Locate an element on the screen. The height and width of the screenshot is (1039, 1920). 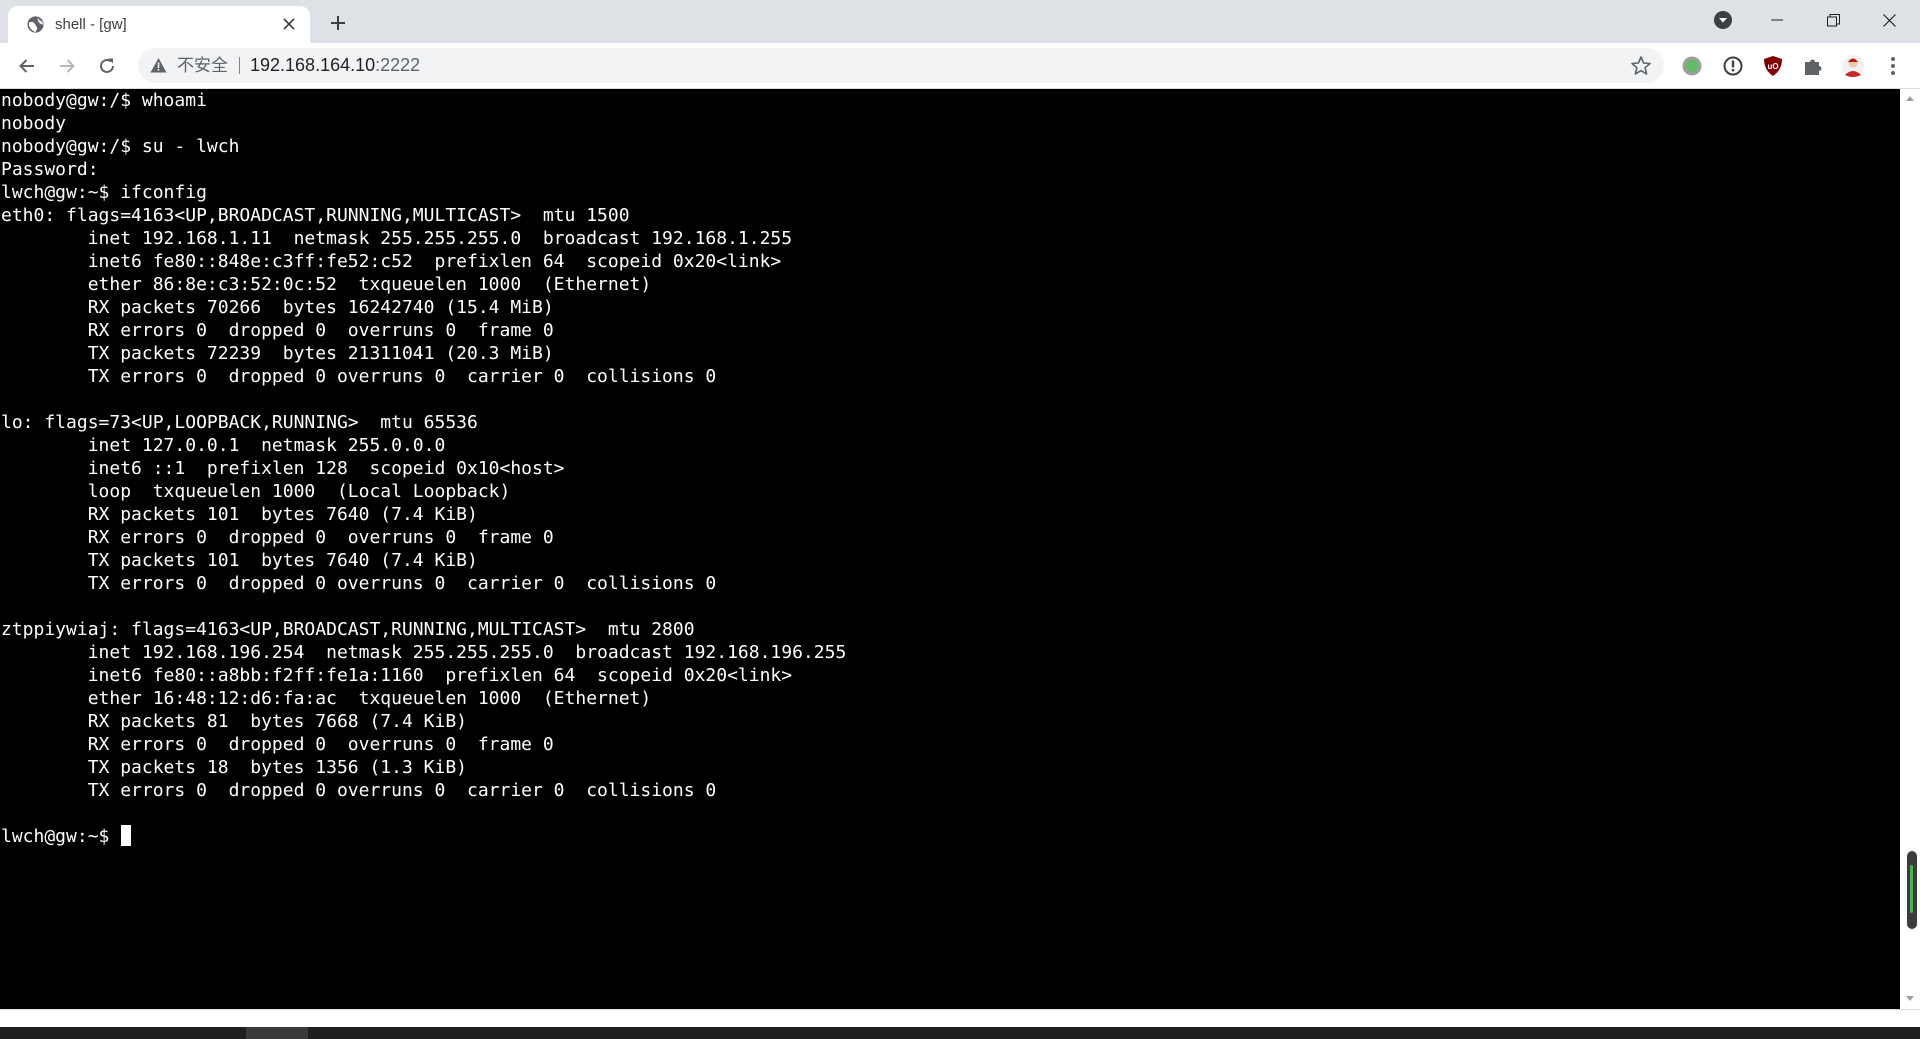
circle-green-icon is located at coordinates (1692, 66).